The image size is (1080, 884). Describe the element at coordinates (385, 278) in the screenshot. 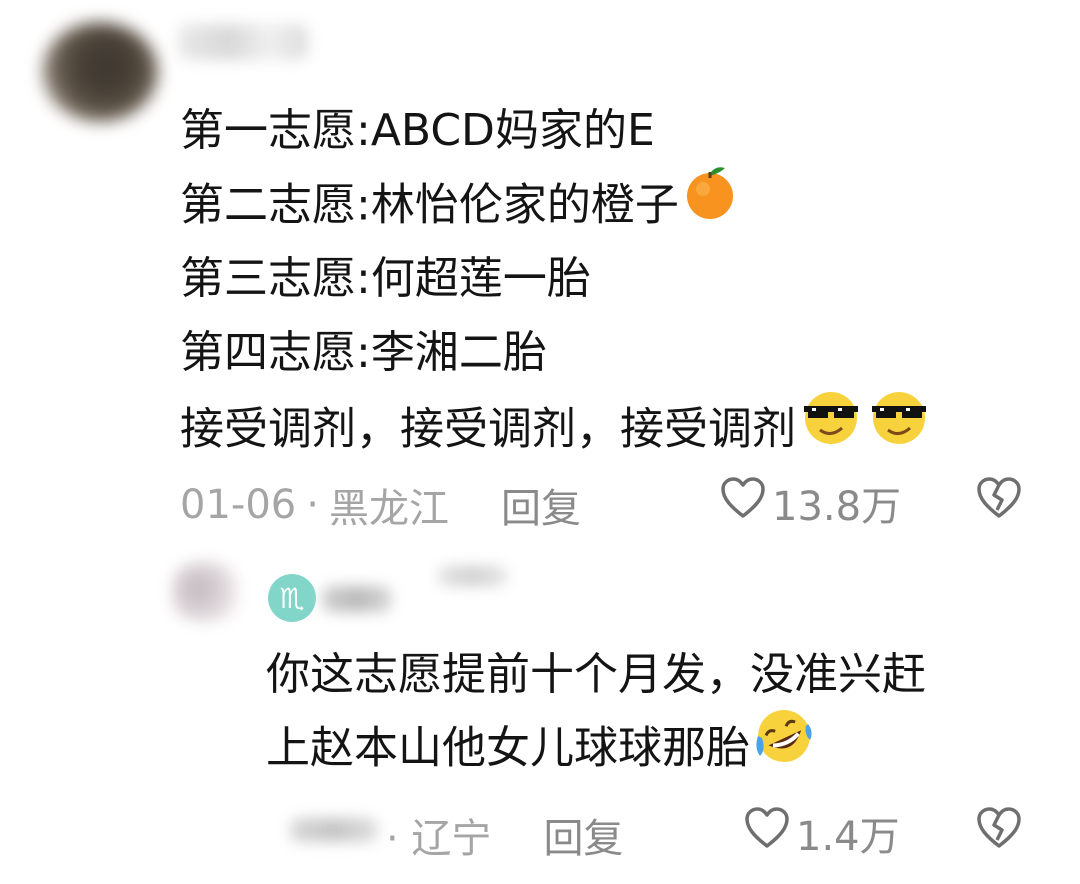

I see `comment-line: 第三志愿:何超莲一胎` at that location.